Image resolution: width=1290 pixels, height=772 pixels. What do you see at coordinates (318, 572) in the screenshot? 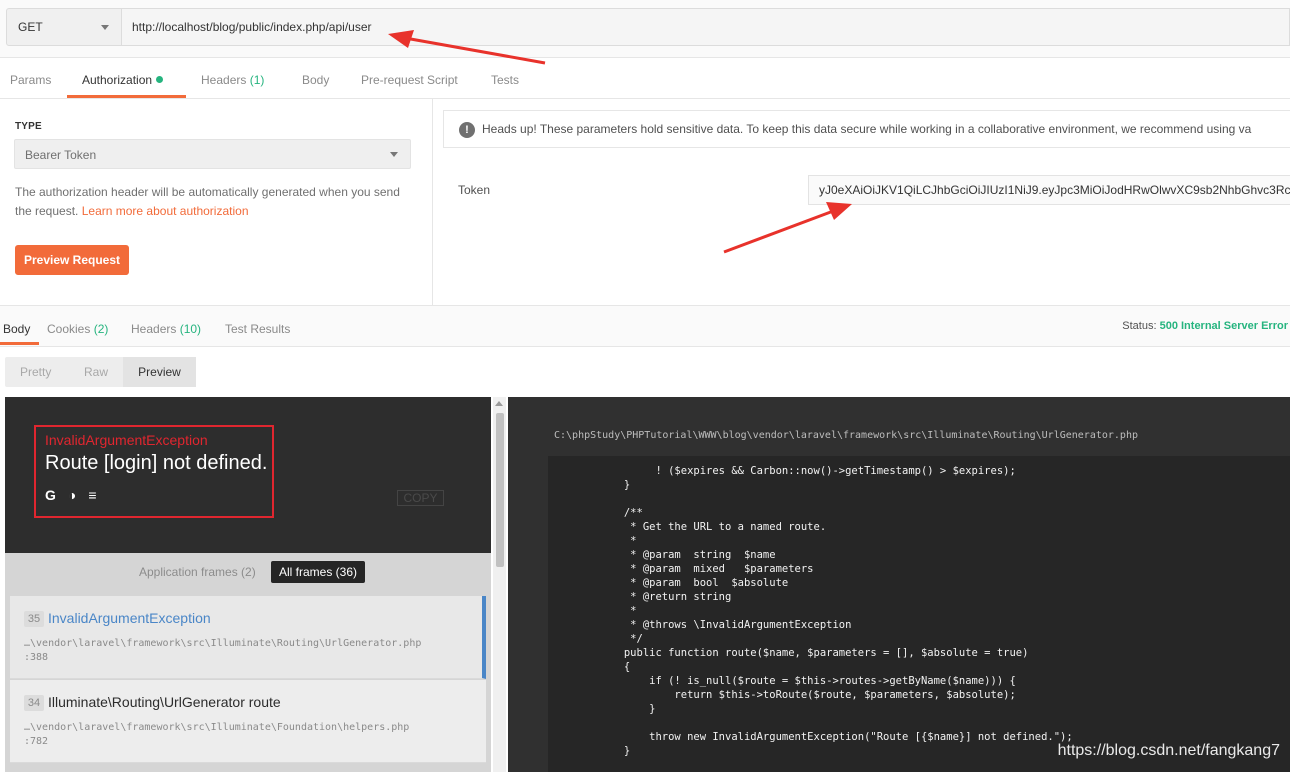
I see `all-frames-toggle: All frames (36)` at bounding box center [318, 572].